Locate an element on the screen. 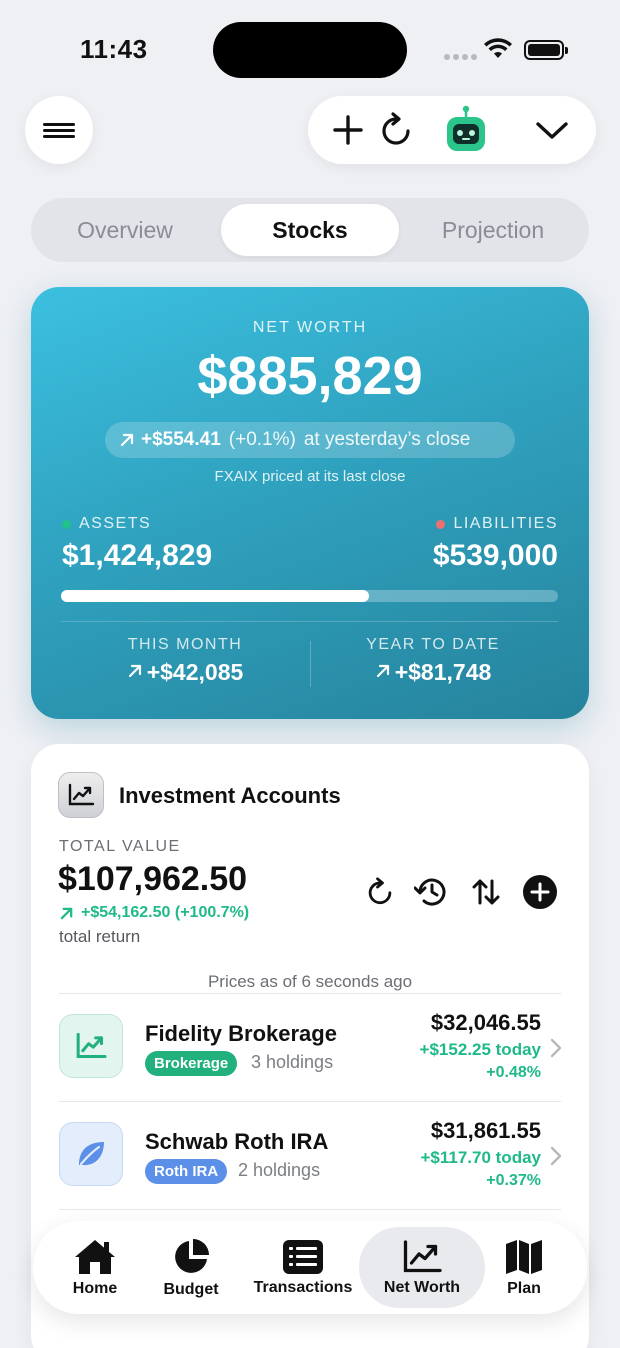  view-tabs: Overview Stocks Projection is located at coordinates (310, 230).